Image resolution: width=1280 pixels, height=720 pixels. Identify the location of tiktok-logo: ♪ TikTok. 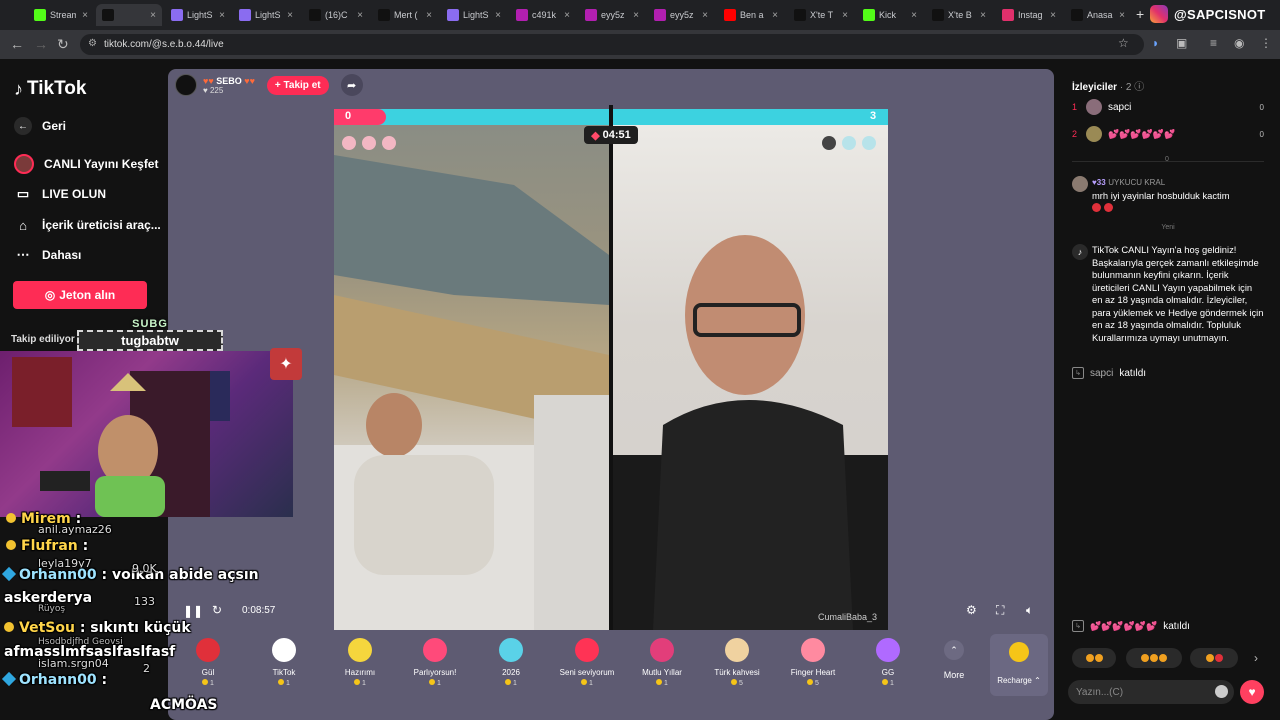
(50, 89).